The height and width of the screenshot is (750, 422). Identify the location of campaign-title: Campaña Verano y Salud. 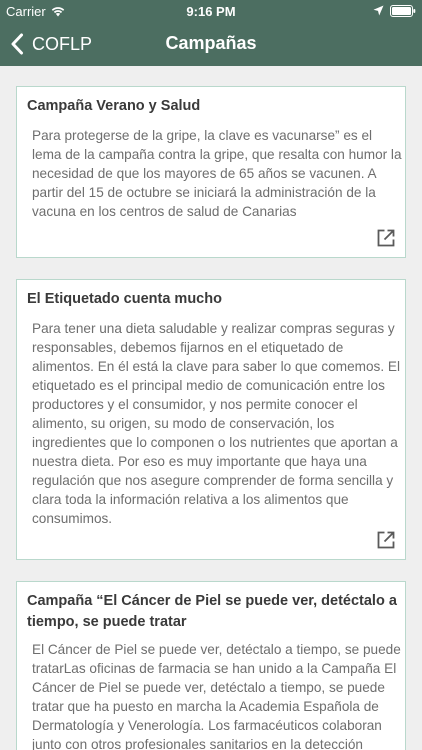
(114, 106).